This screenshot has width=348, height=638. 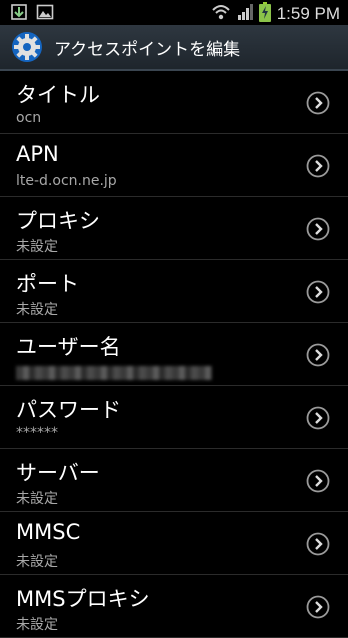 I want to click on action-bar: アクセスポイントを編集, so click(x=174, y=48).